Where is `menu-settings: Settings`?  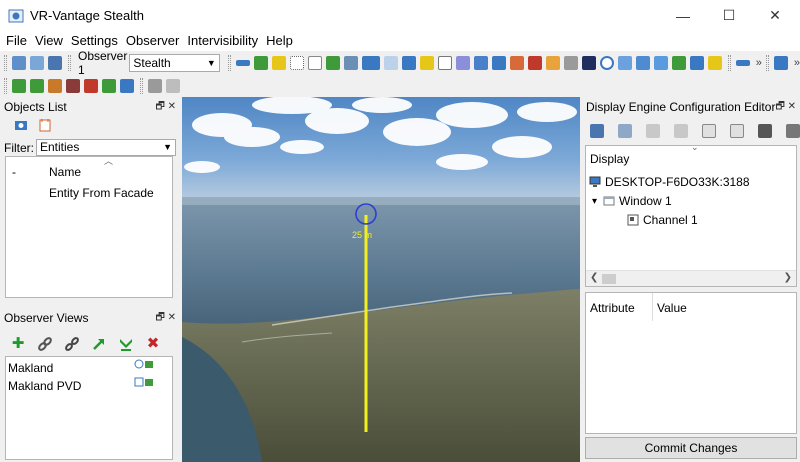 menu-settings: Settings is located at coordinates (94, 41).